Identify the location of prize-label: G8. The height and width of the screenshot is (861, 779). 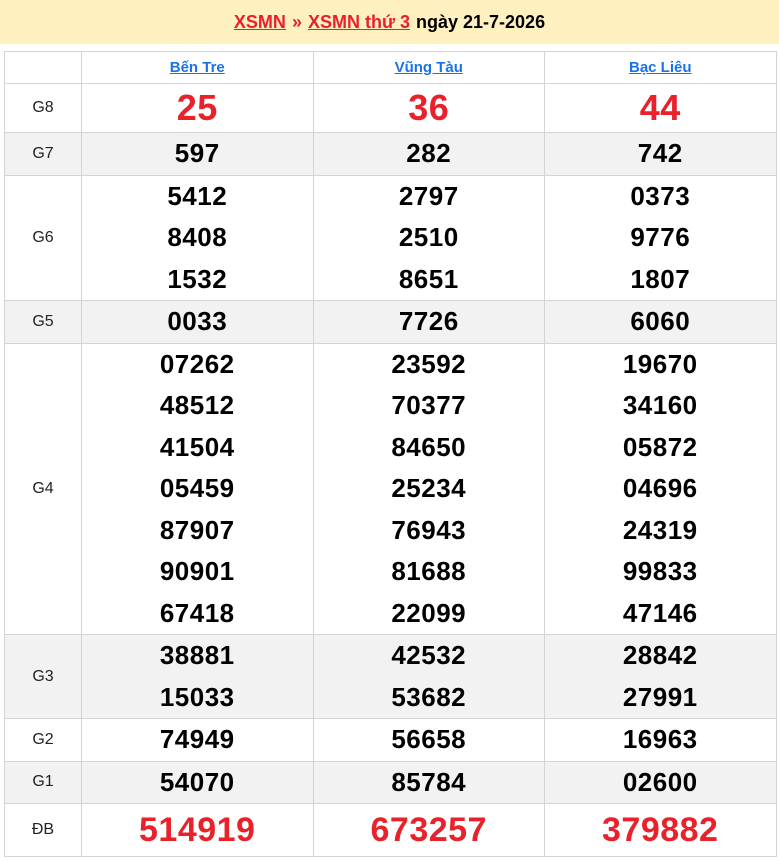
(43, 108).